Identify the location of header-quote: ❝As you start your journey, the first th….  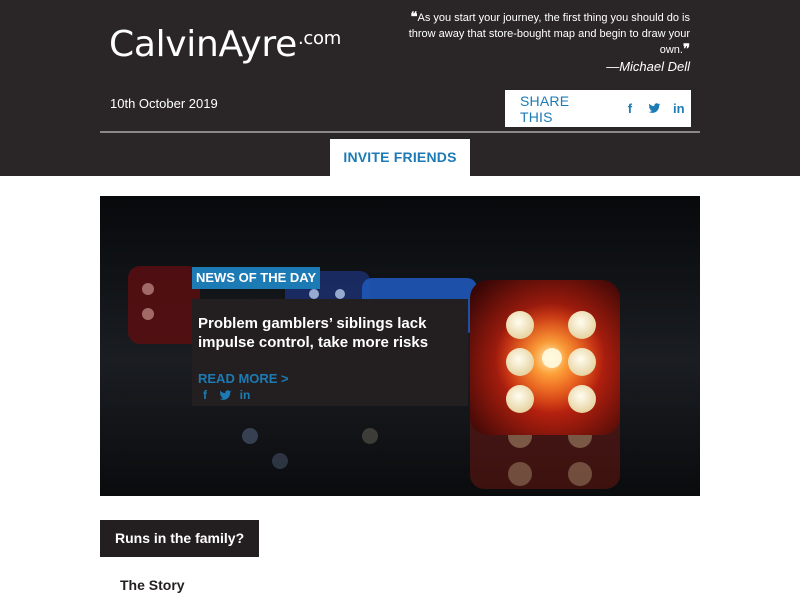
(540, 42).